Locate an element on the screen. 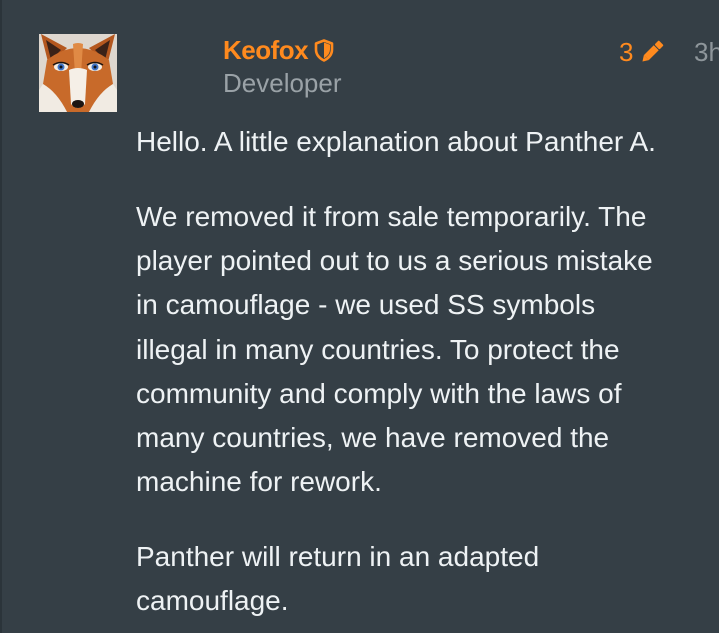  author-name: Keofox is located at coordinates (266, 50).